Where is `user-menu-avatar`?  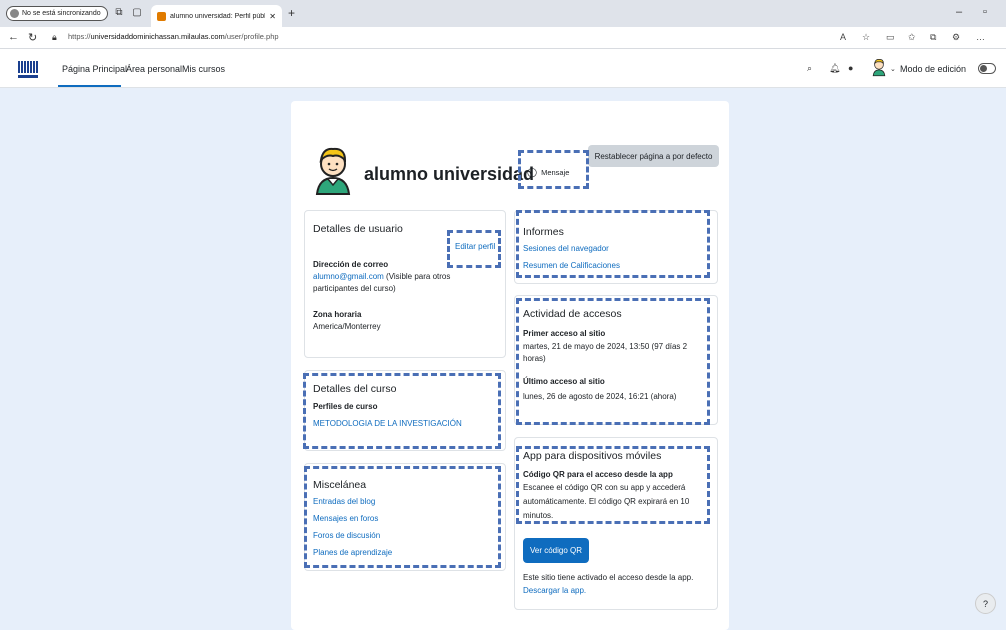
user-menu-avatar is located at coordinates (879, 67).